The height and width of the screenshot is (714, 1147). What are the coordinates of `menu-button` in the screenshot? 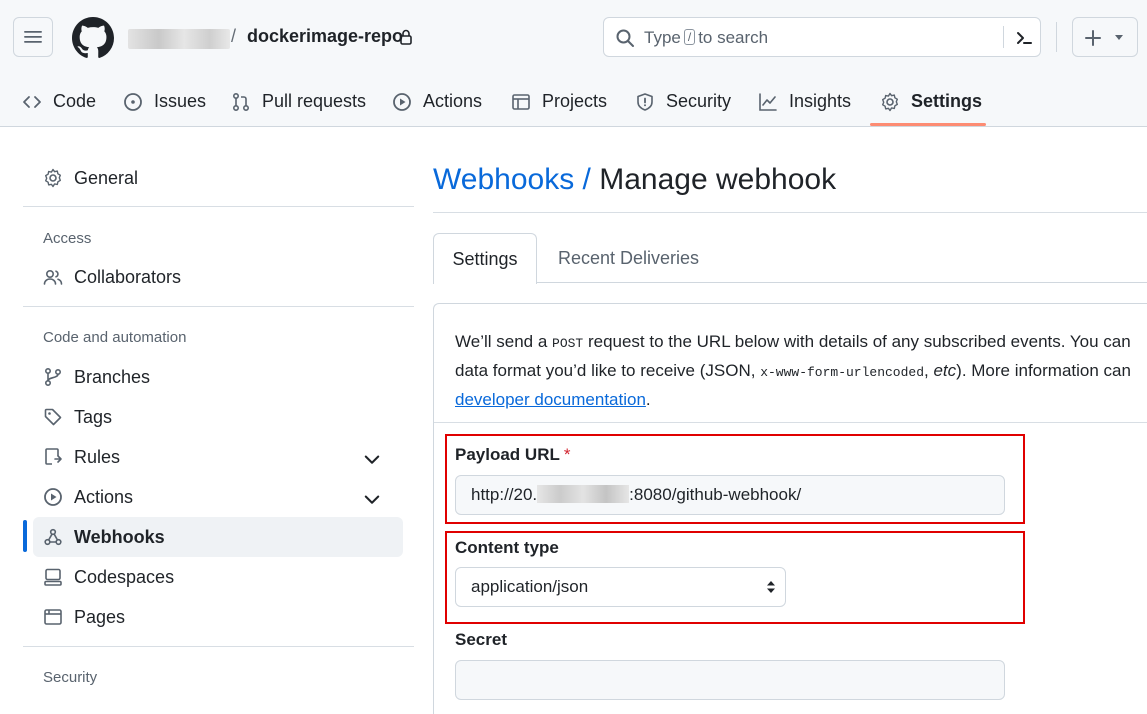 It's located at (33, 37).